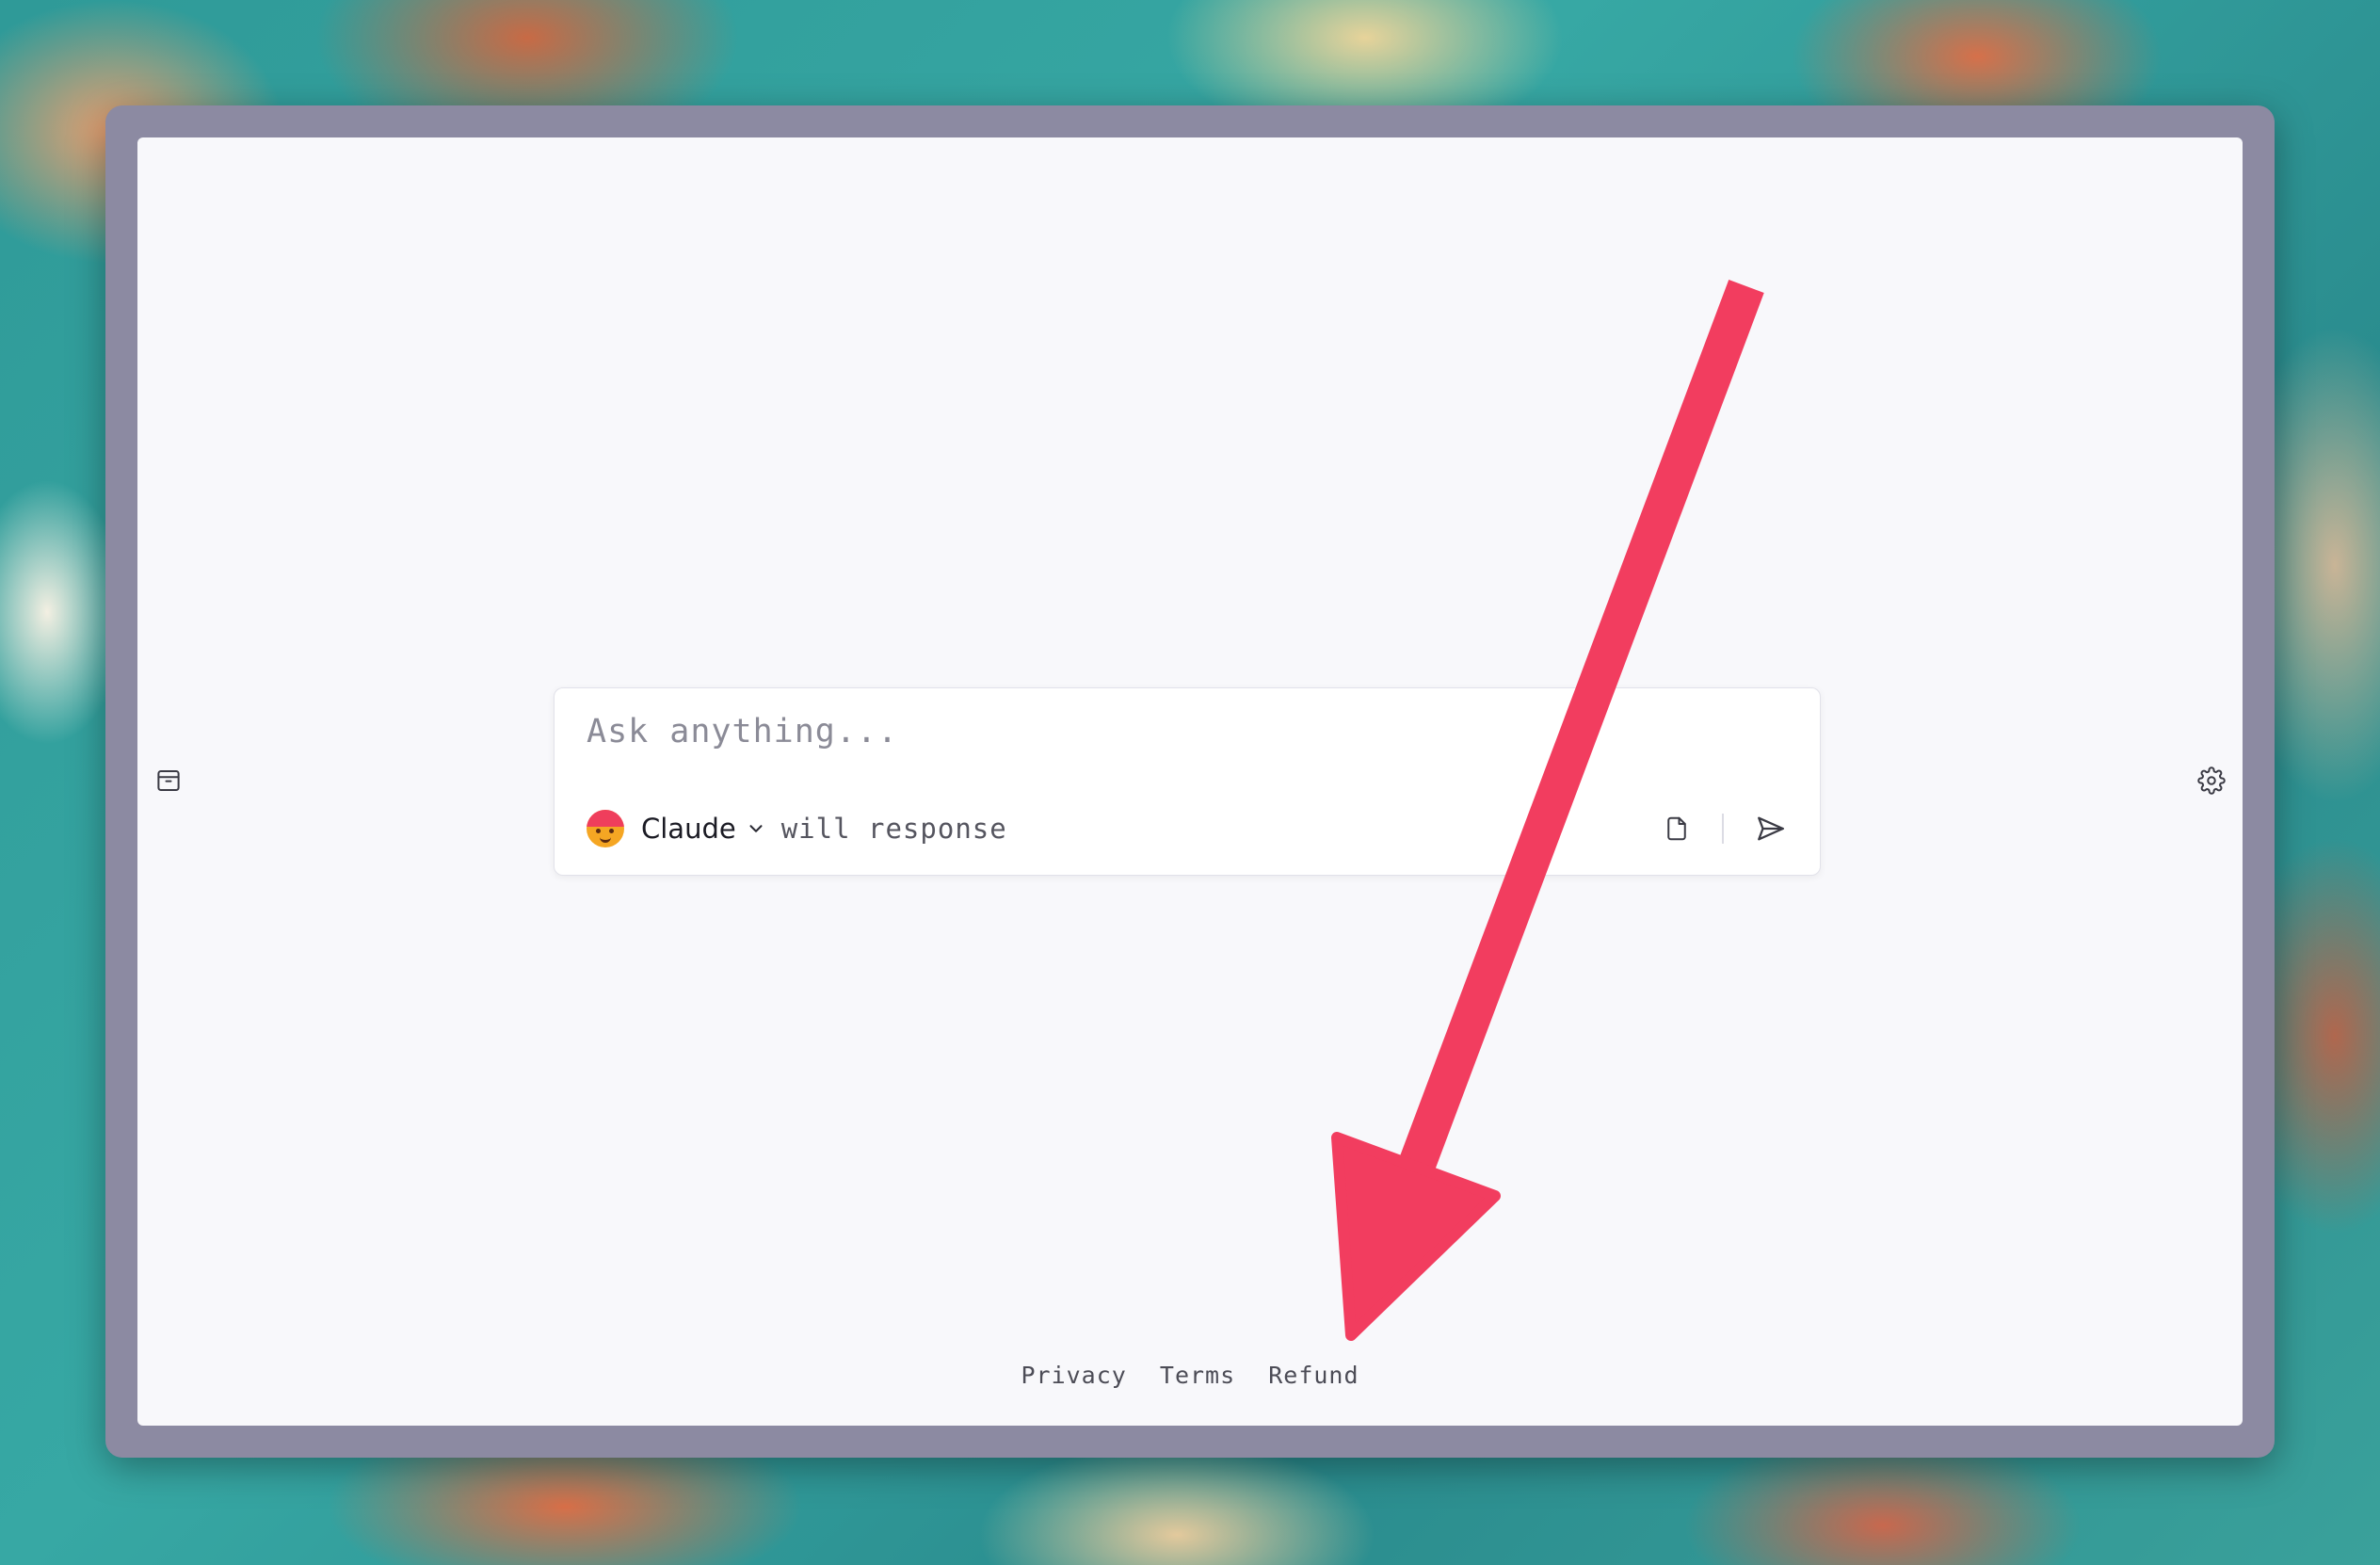 This screenshot has width=2380, height=1565. What do you see at coordinates (1197, 1375) in the screenshot?
I see `terms-link: Terms` at bounding box center [1197, 1375].